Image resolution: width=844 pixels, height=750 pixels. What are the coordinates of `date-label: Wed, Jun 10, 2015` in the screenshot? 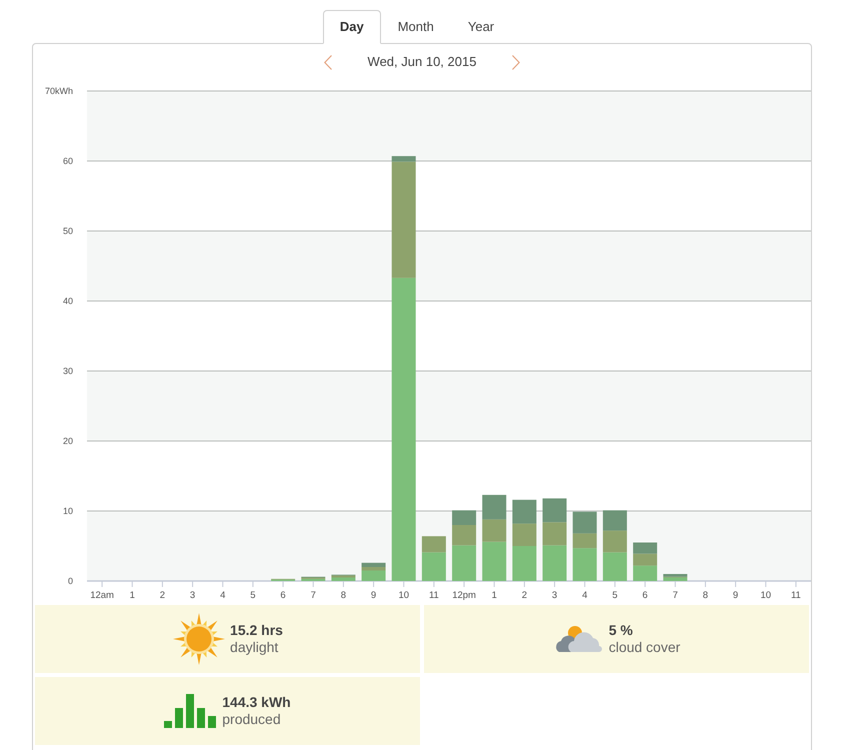 It's located at (422, 62).